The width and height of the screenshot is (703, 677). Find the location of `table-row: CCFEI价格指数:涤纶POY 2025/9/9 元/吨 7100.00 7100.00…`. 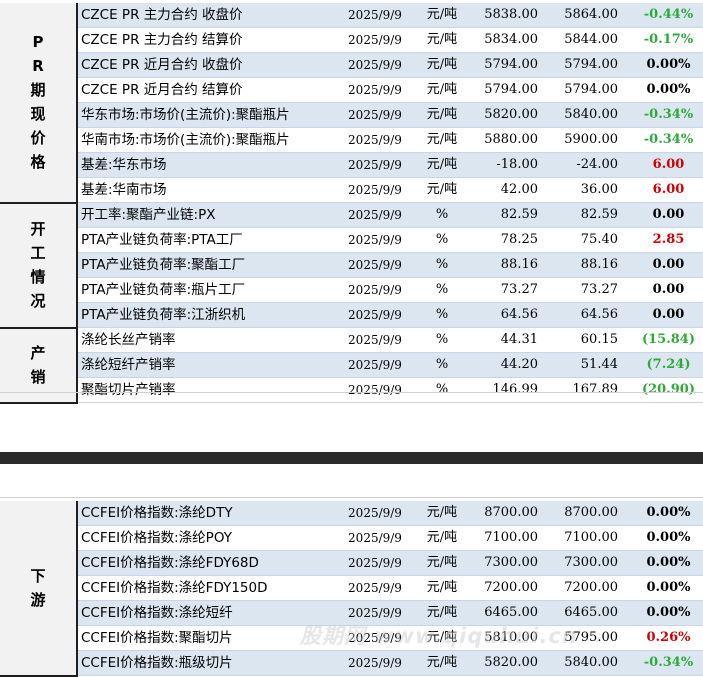

table-row: CCFEI价格指数:涤纶POY 2025/9/9 元/吨 7100.00 7100.00… is located at coordinates (351, 538).